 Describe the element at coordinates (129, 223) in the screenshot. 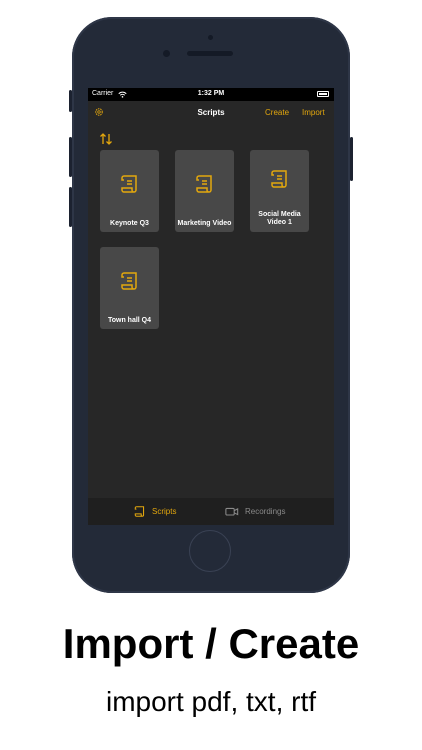

I see `script-name: Keynote Q3` at that location.